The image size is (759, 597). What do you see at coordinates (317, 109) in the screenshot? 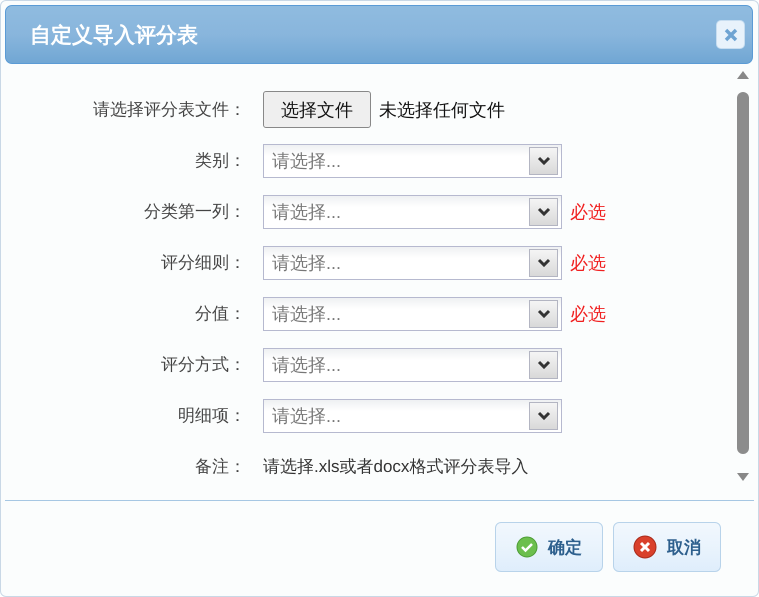
I see `choose-file-button: 选择文件` at bounding box center [317, 109].